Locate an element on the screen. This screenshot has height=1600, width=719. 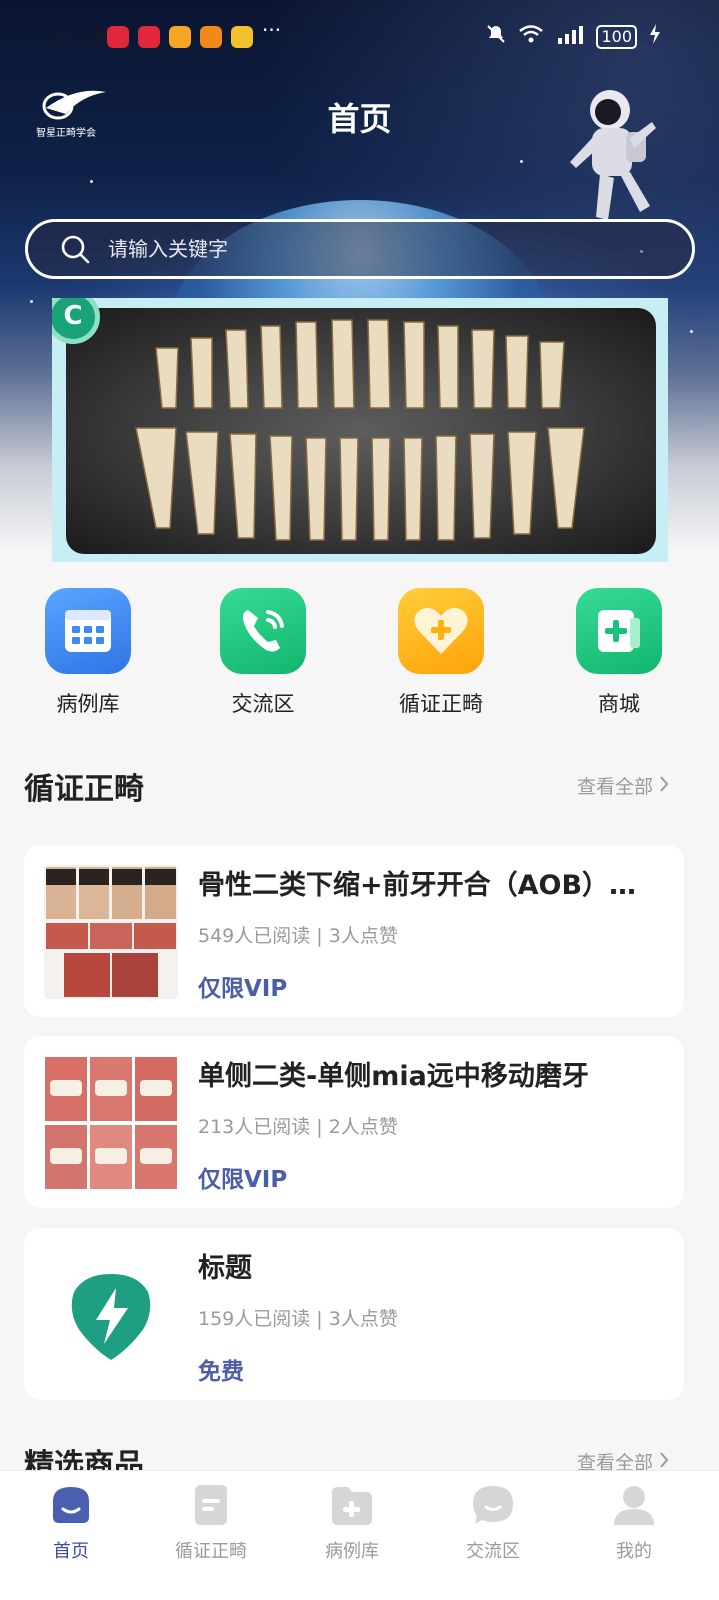
battery-indicator: 100 is located at coordinates (616, 36).